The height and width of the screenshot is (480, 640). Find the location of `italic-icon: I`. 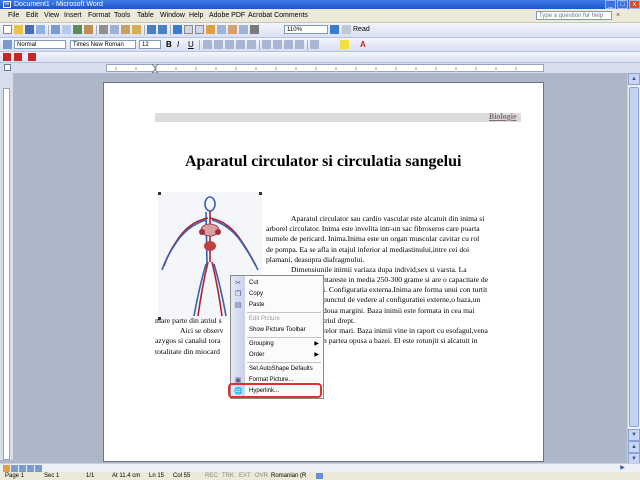

italic-icon: I is located at coordinates (181, 44).